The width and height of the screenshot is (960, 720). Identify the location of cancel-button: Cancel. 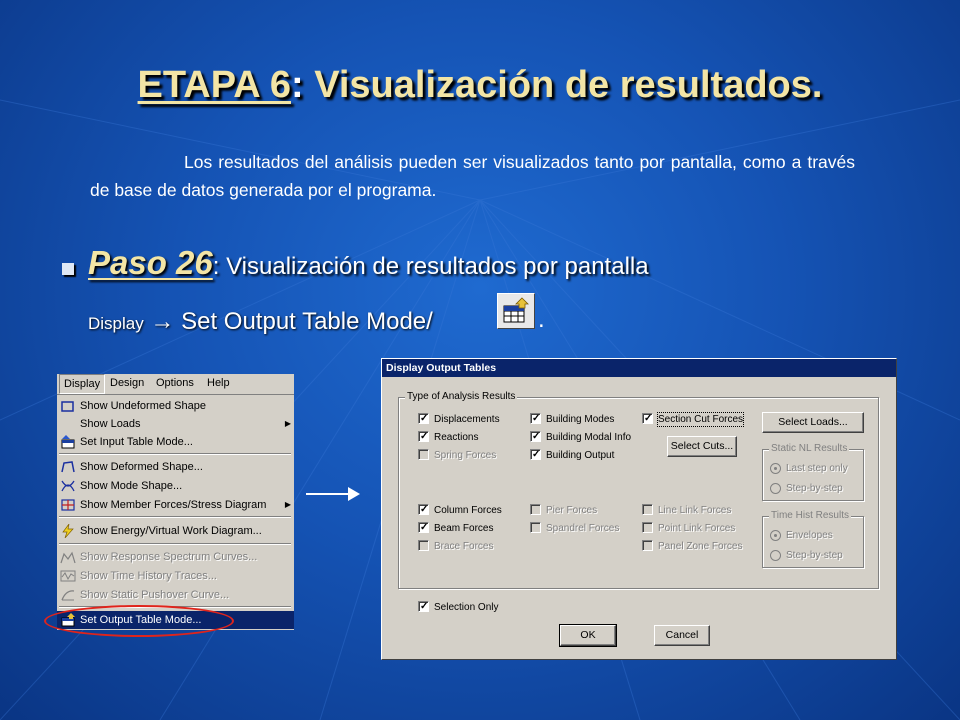
(682, 635).